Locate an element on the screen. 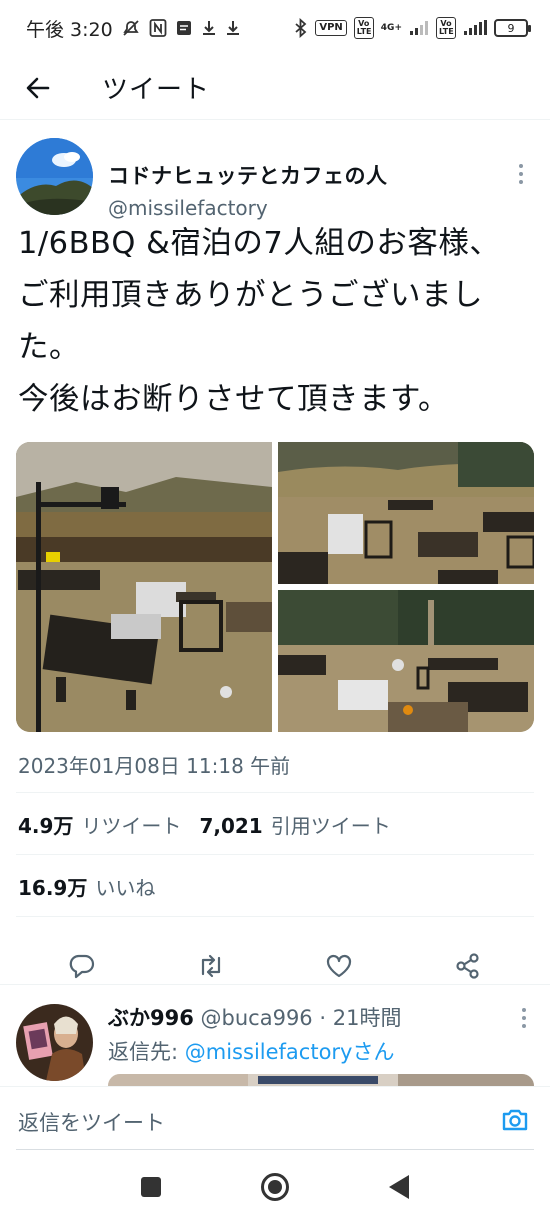  reply-avatar is located at coordinates (54, 1042).